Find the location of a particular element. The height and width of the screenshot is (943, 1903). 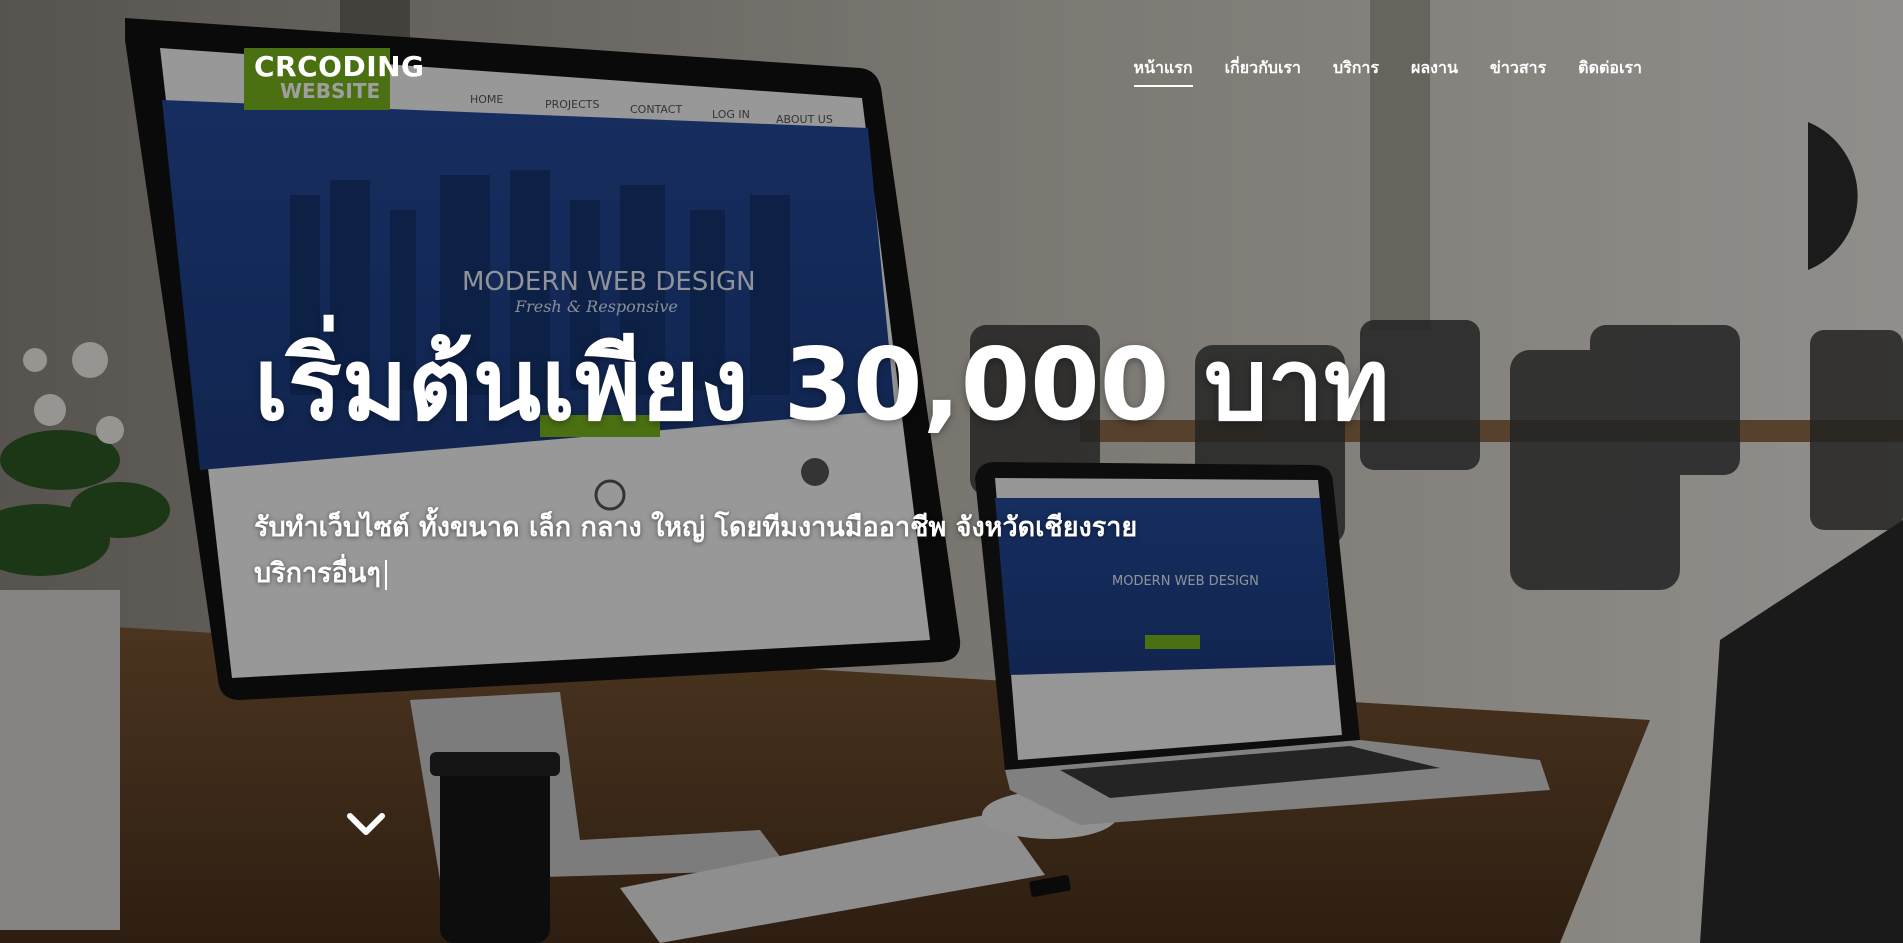

chevron-down-icon is located at coordinates (366, 824).